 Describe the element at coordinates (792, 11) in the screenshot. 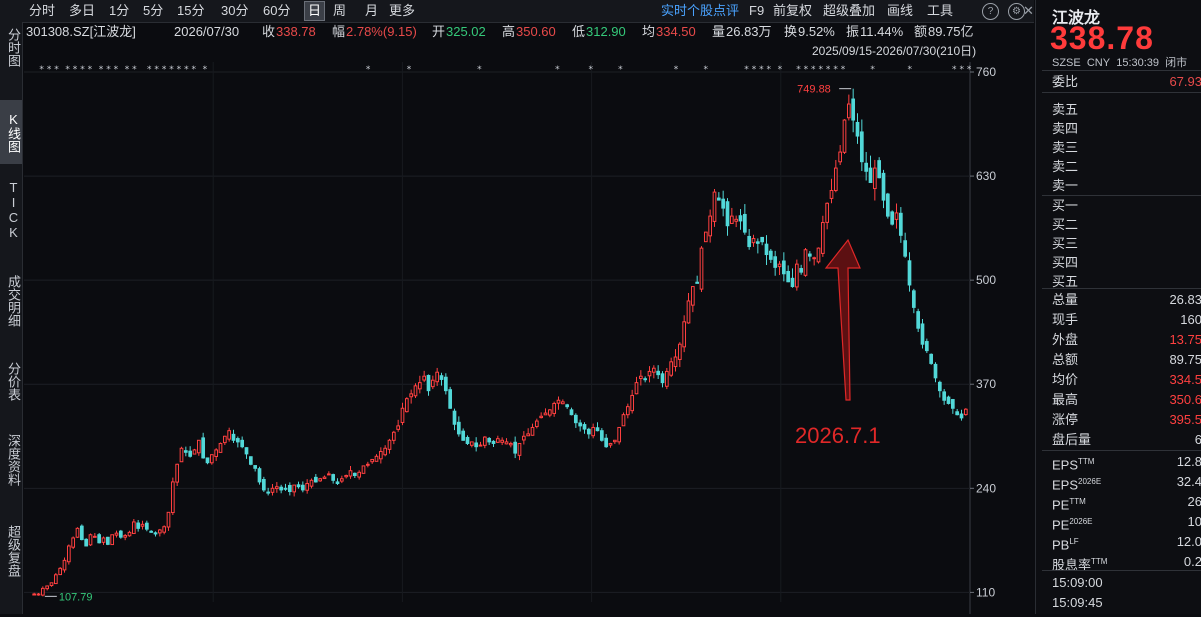

I see `toolbar-button: 前复权` at that location.